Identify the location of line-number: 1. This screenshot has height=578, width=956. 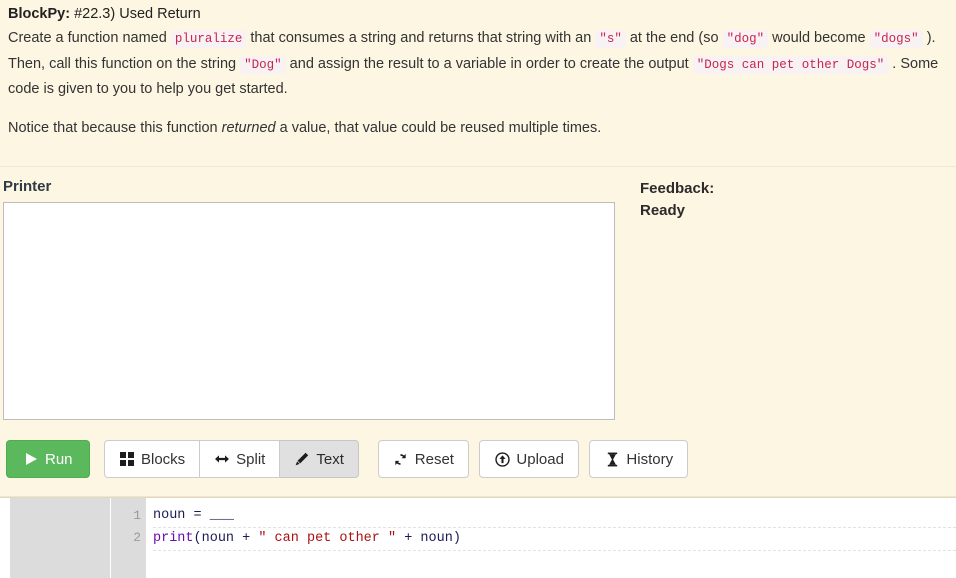
(137, 515).